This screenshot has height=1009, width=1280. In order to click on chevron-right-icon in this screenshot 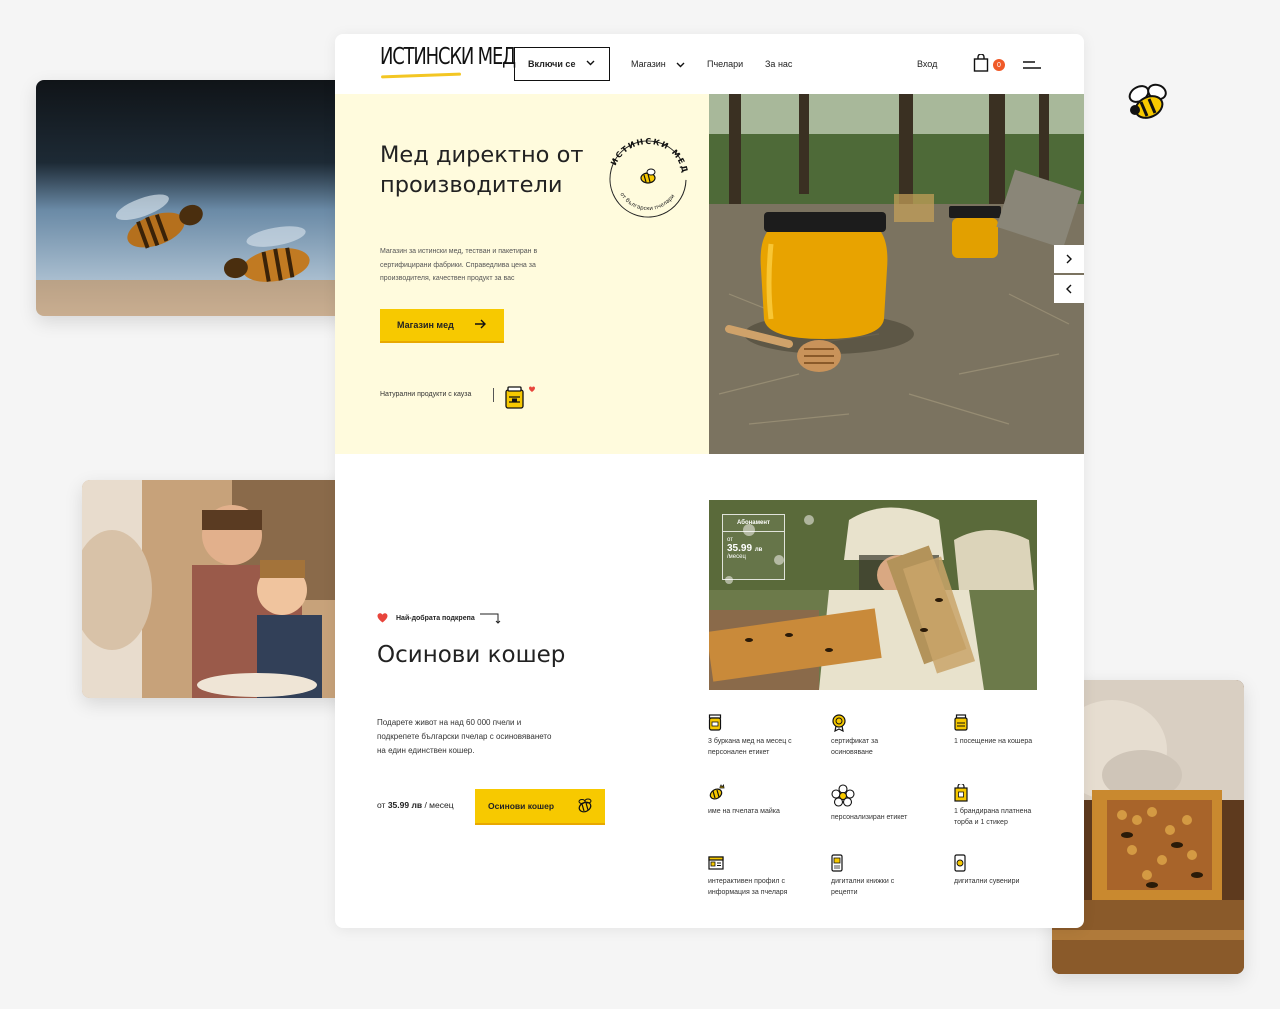, I will do `click(1069, 259)`.